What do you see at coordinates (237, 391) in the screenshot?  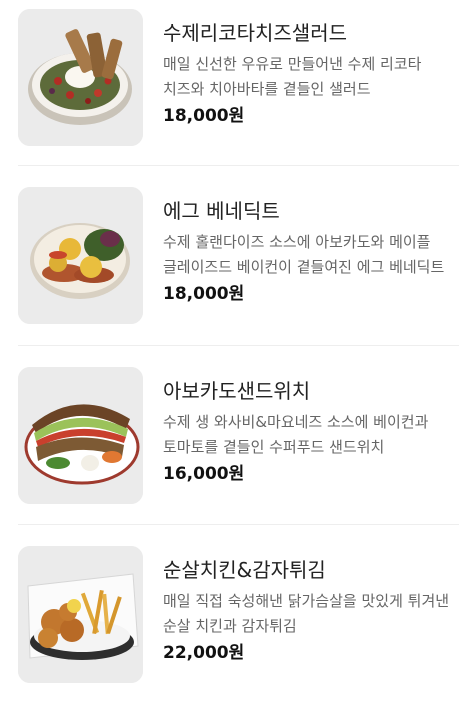 I see `menu-item-title: 아보카도샌드위치` at bounding box center [237, 391].